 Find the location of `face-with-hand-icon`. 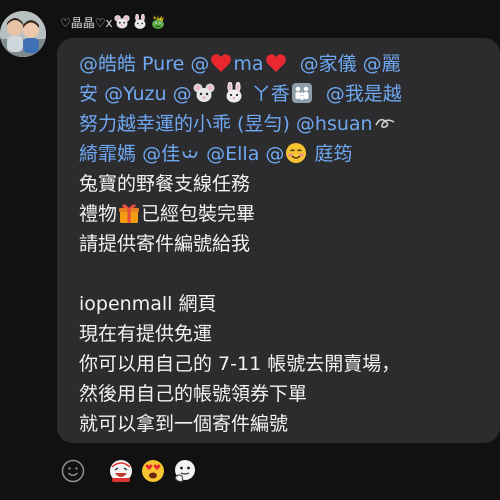

face-with-hand-icon is located at coordinates (185, 471).